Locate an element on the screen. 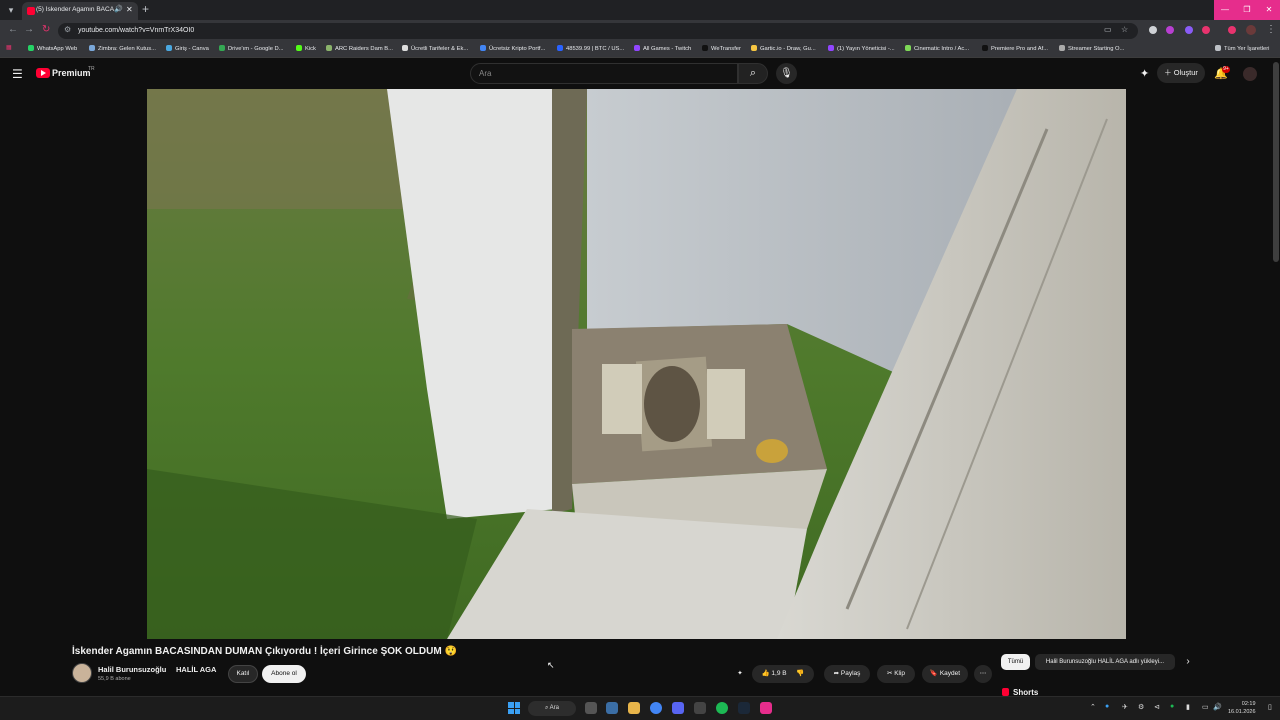 Image resolution: width=1280 pixels, height=720 pixels. volume-icon: 🔊 is located at coordinates (1217, 707).